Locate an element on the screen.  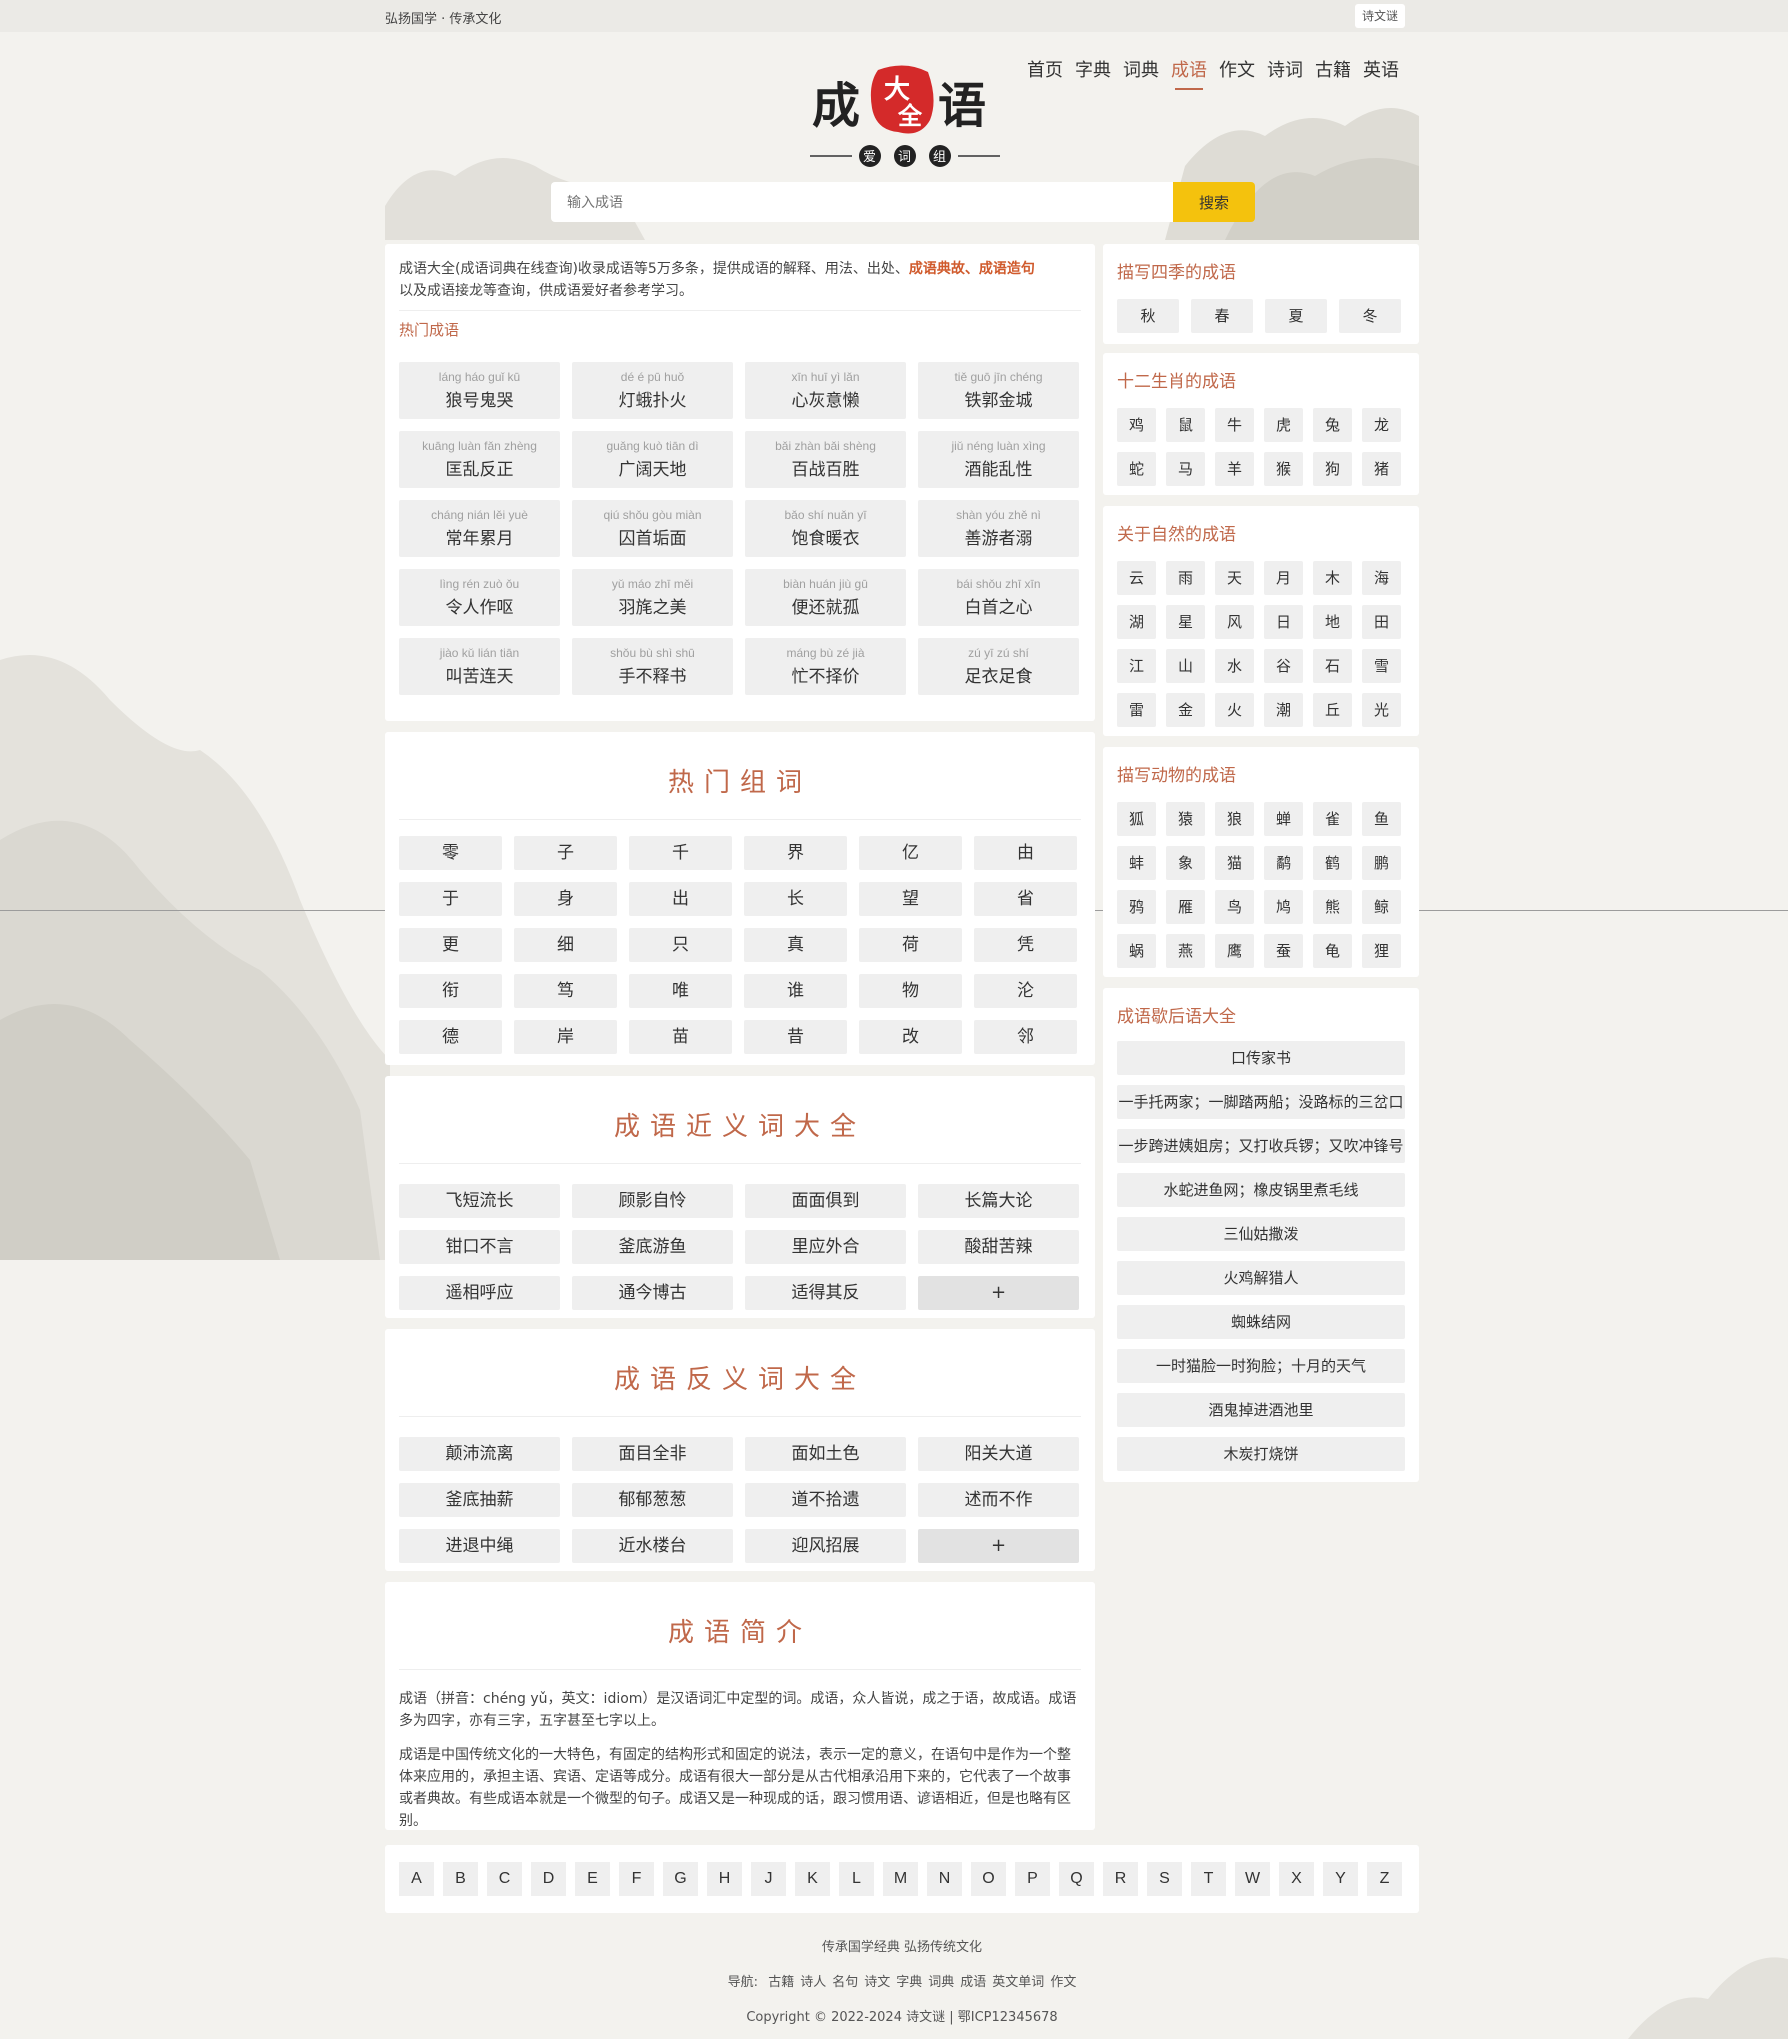
site-logo: 成 大 全 语 爱 词 组 is located at coordinates (905, 125).